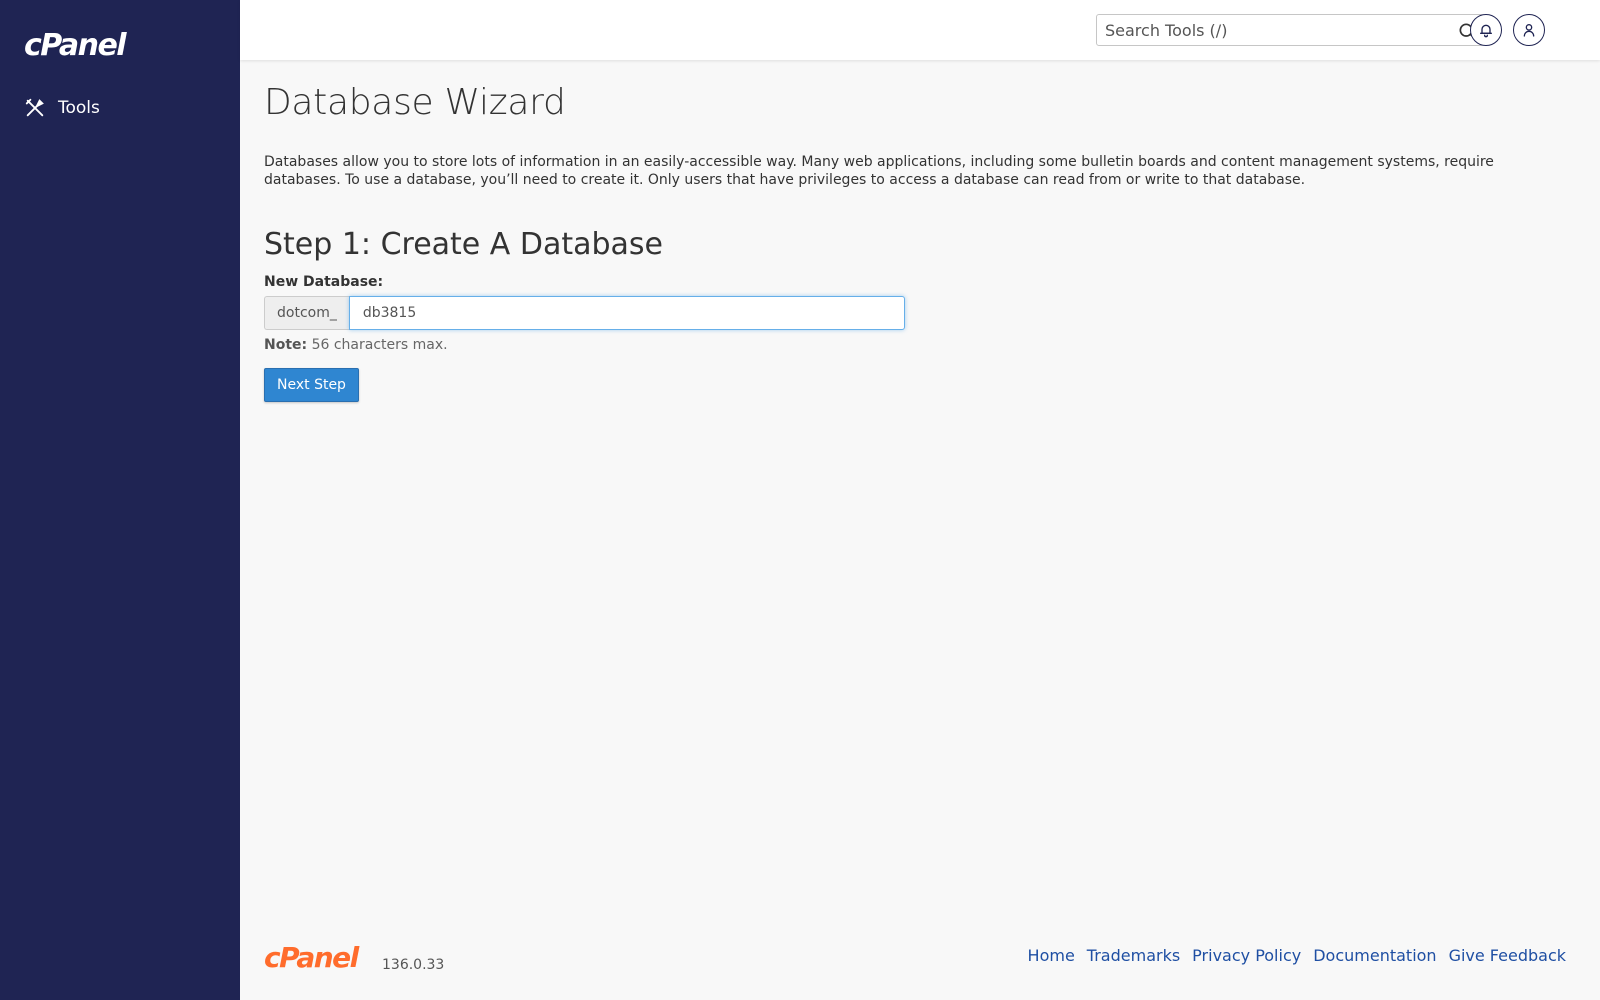 The image size is (1600, 1000). I want to click on note-text: 56 characters max., so click(377, 345).